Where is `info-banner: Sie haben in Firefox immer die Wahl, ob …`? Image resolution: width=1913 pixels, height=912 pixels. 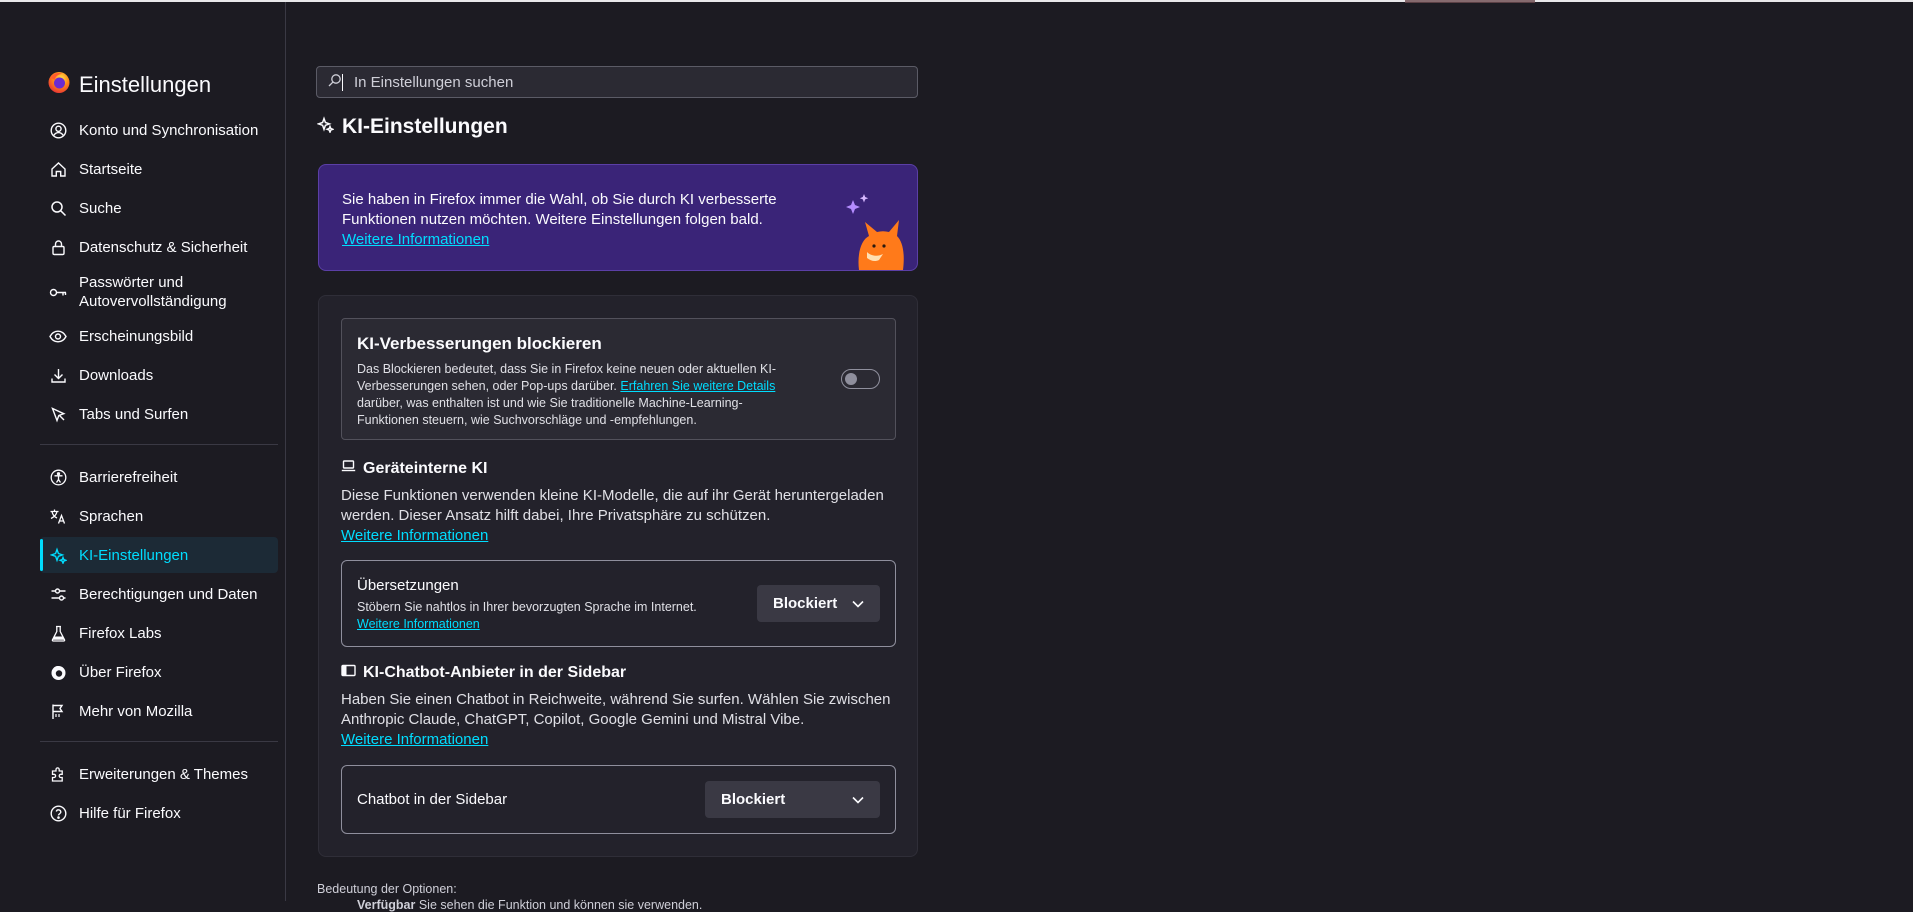 info-banner: Sie haben in Firefox immer die Wahl, ob … is located at coordinates (618, 217).